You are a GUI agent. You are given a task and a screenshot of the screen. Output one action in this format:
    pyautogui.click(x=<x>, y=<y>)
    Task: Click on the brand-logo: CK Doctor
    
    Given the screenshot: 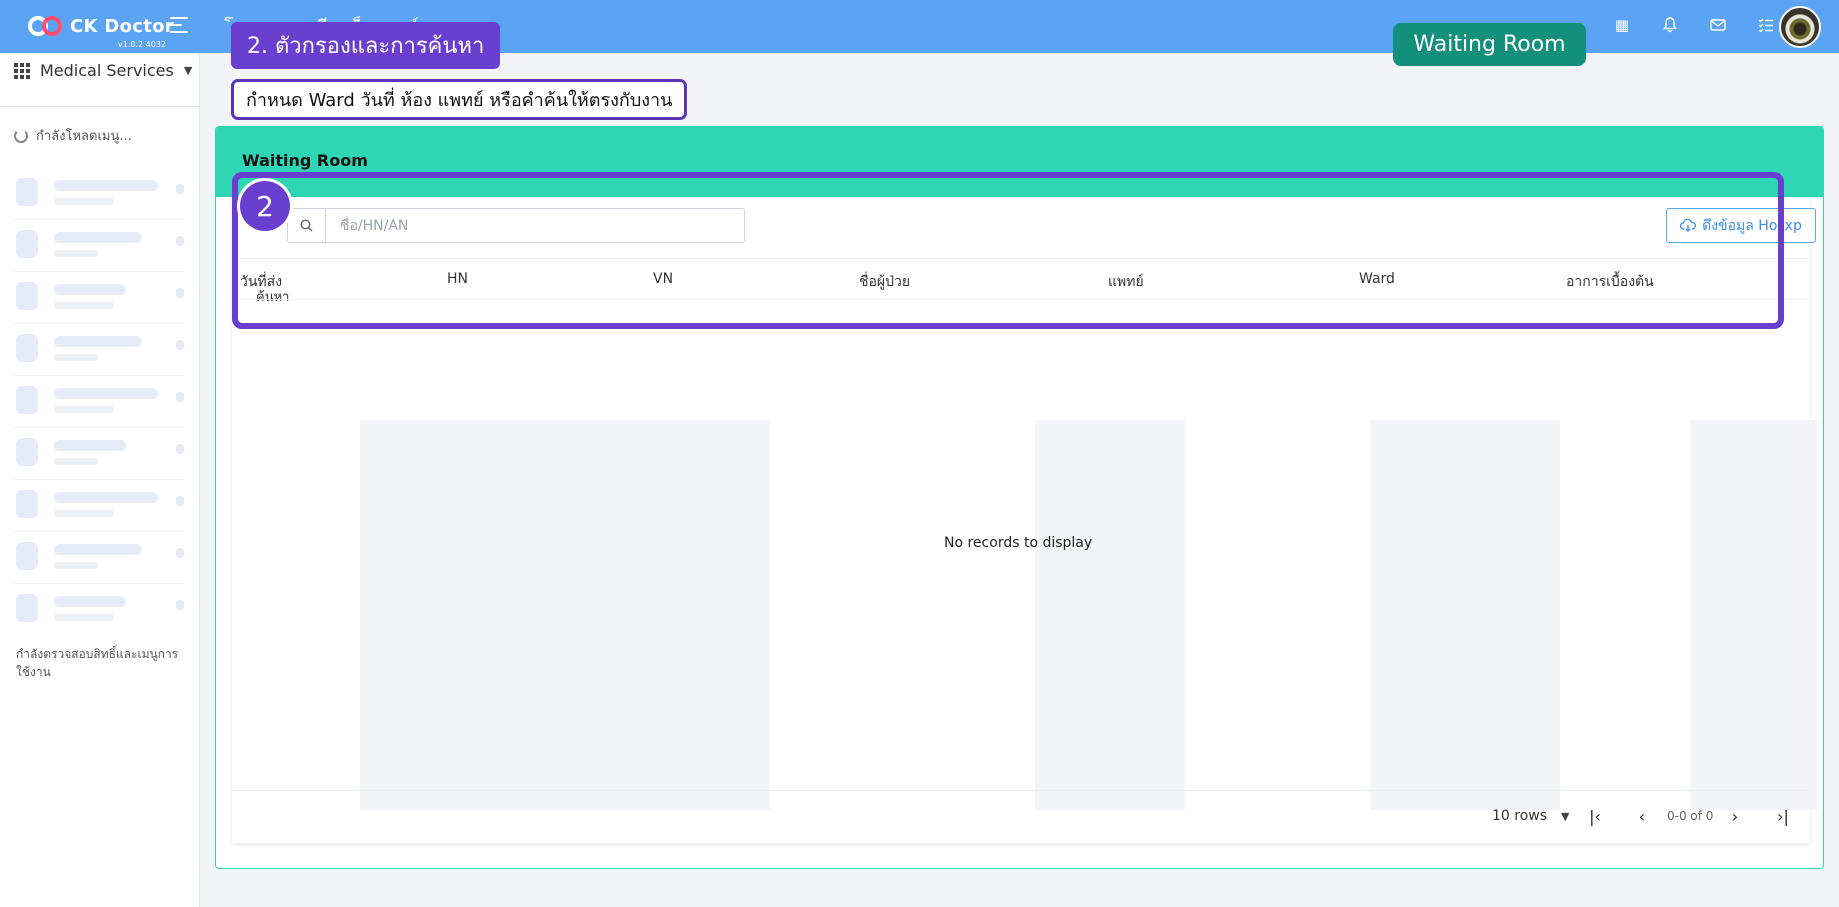 What is the action you would take?
    pyautogui.click(x=101, y=26)
    